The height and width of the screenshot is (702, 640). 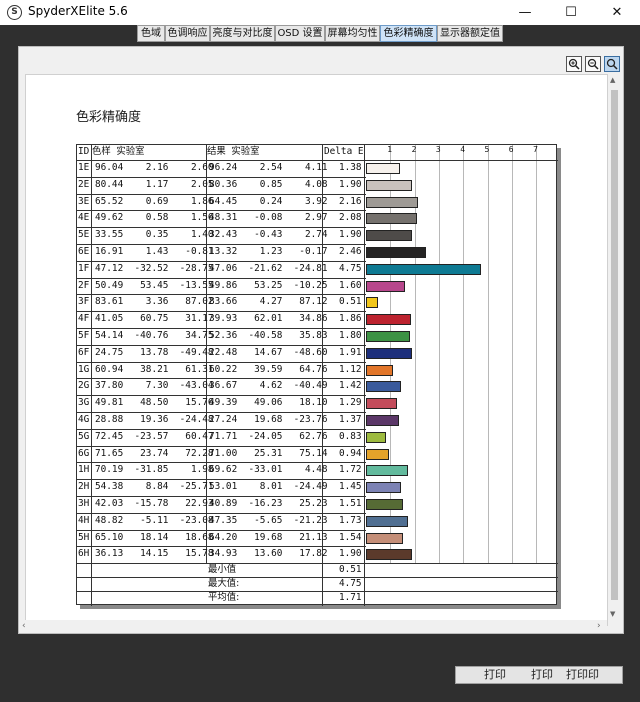 I want to click on scroll-right-icon: ›, so click(x=599, y=626).